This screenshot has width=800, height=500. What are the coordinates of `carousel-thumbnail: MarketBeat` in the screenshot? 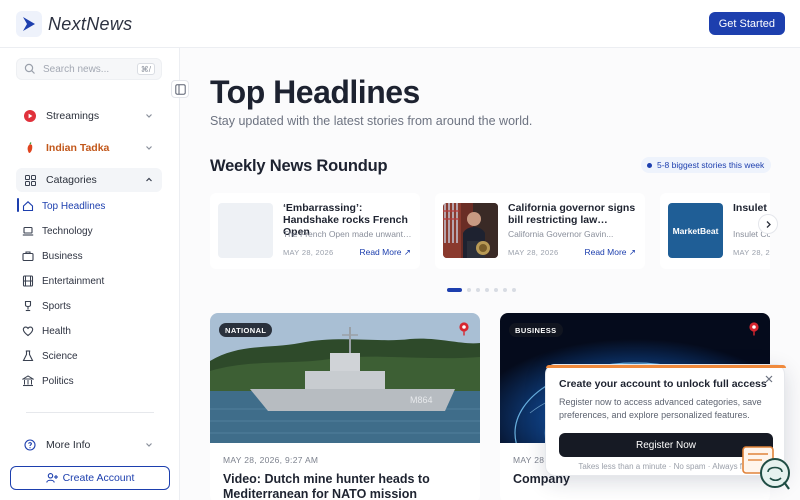 It's located at (695, 230).